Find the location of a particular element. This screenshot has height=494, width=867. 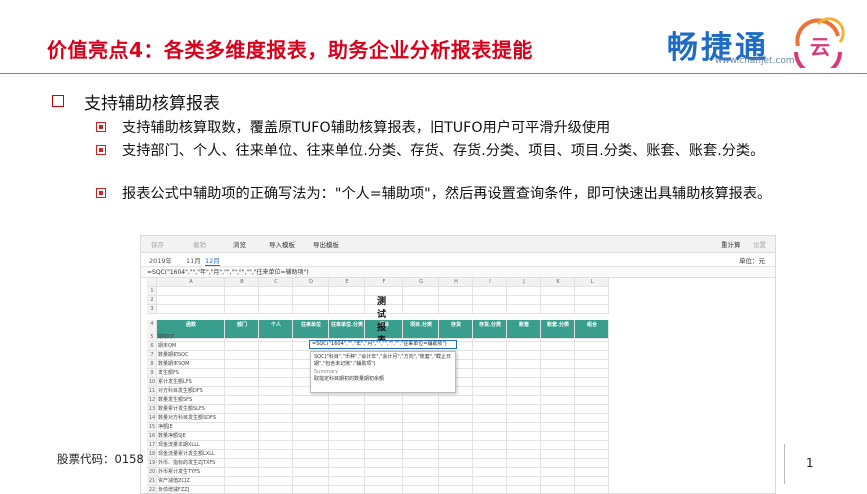

column-letter: F is located at coordinates (384, 282).